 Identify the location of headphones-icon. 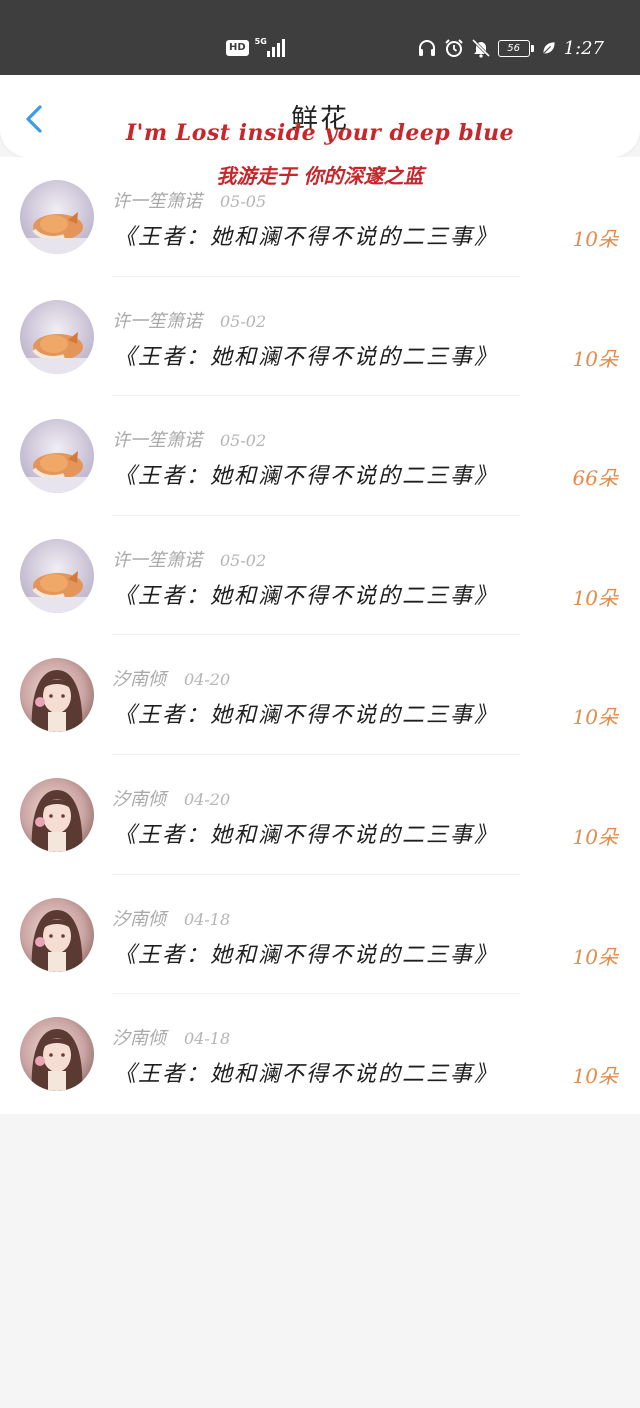
(426, 48).